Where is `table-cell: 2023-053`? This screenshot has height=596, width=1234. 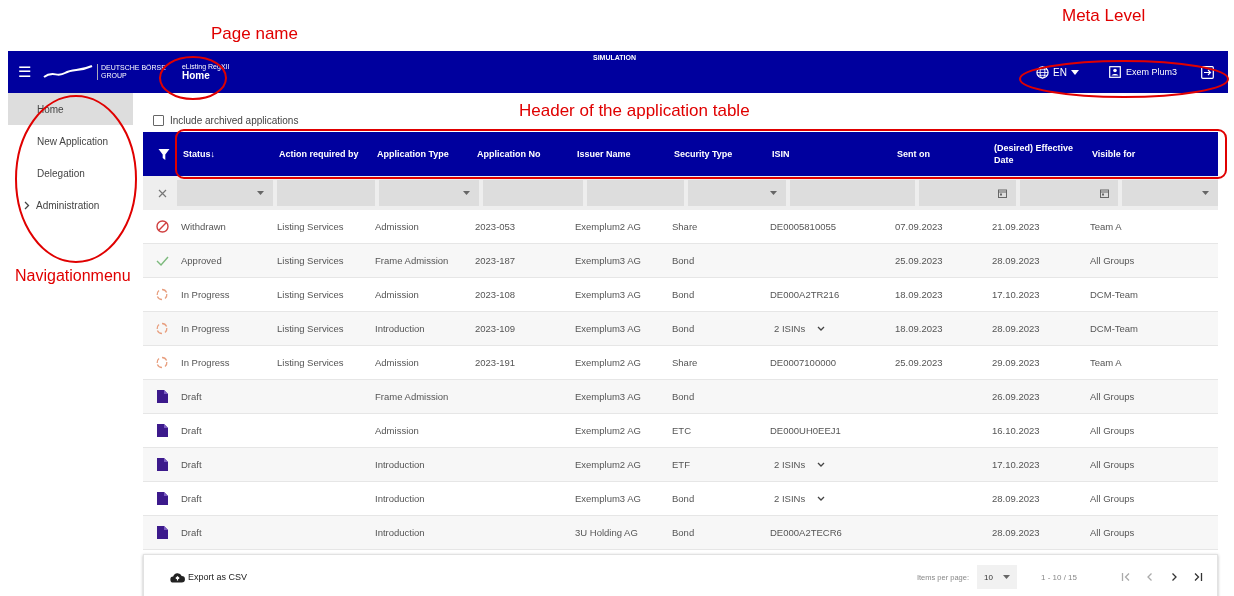
table-cell: 2023-053 is located at coordinates (495, 226).